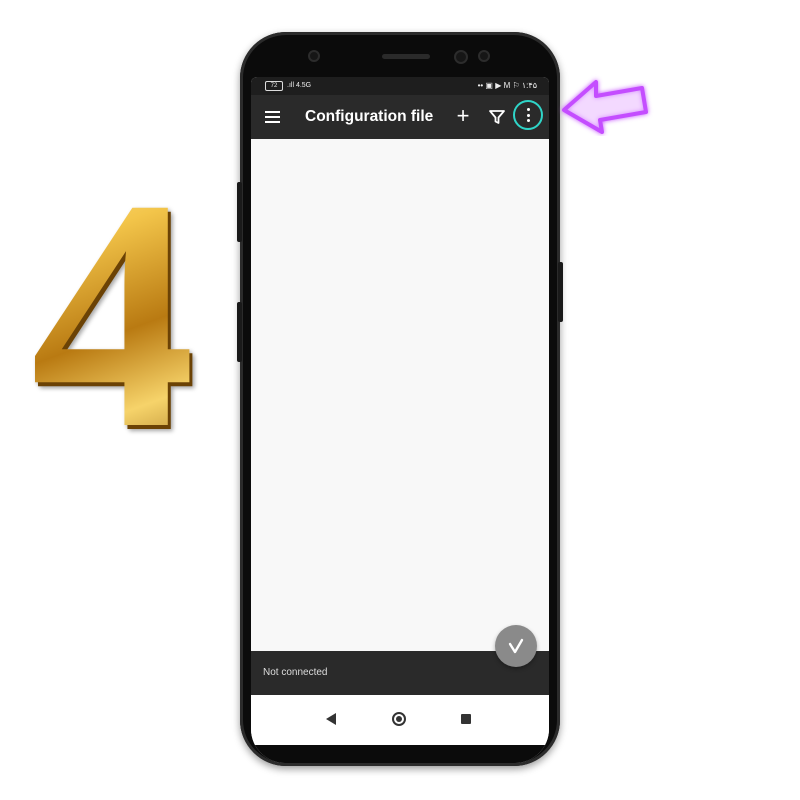 Image resolution: width=800 pixels, height=800 pixels. I want to click on plus-icon: +, so click(463, 117).